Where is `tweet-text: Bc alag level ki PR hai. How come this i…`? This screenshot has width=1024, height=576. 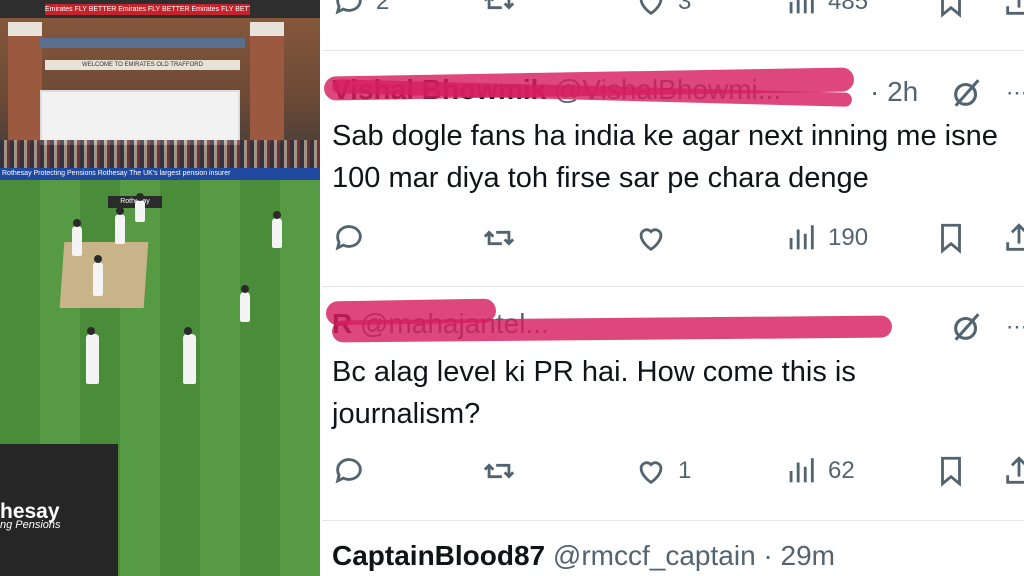 tweet-text: Bc alag level ki PR hai. How come this i… is located at coordinates (594, 393).